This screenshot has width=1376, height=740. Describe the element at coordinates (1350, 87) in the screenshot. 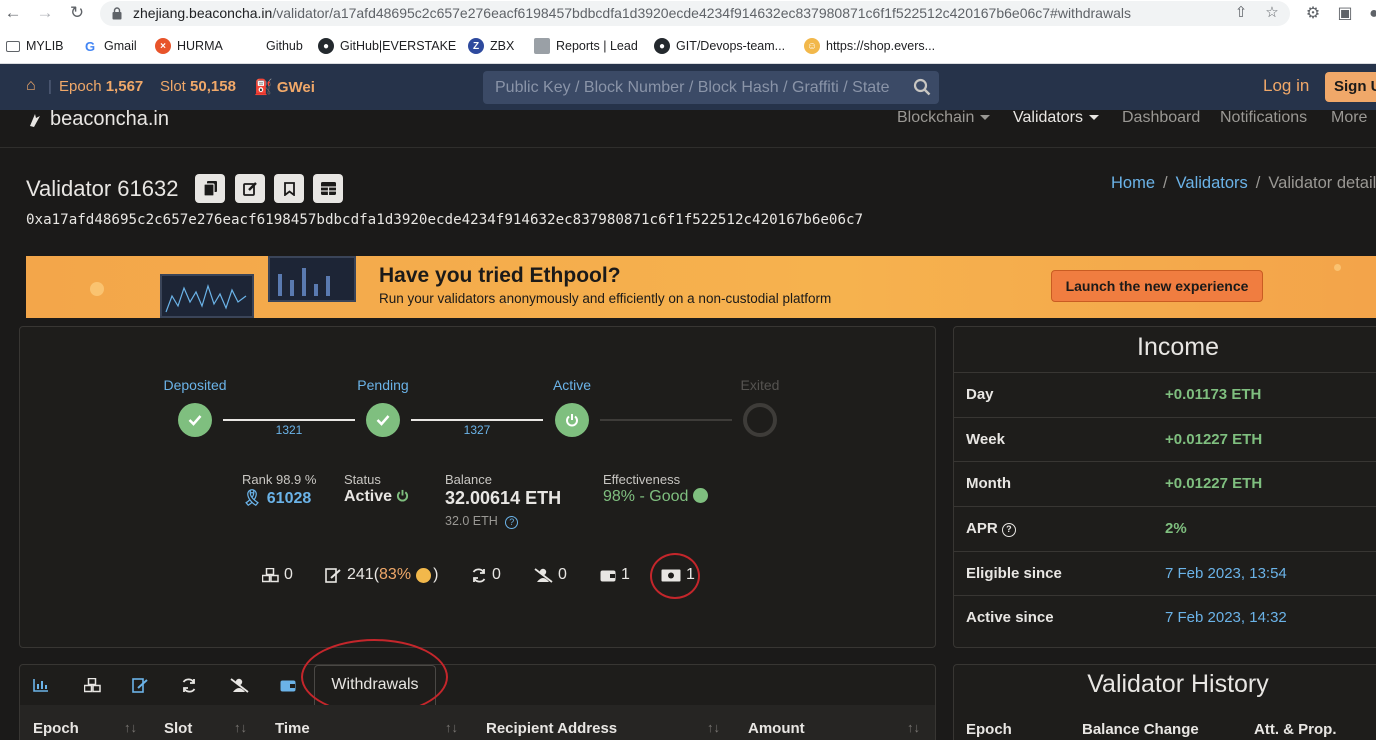

I see `signup-button: Sign Up` at that location.